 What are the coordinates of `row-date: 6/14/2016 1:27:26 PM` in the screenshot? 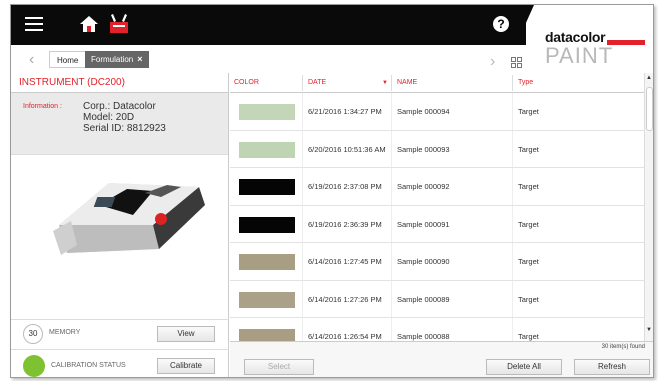 It's located at (345, 299).